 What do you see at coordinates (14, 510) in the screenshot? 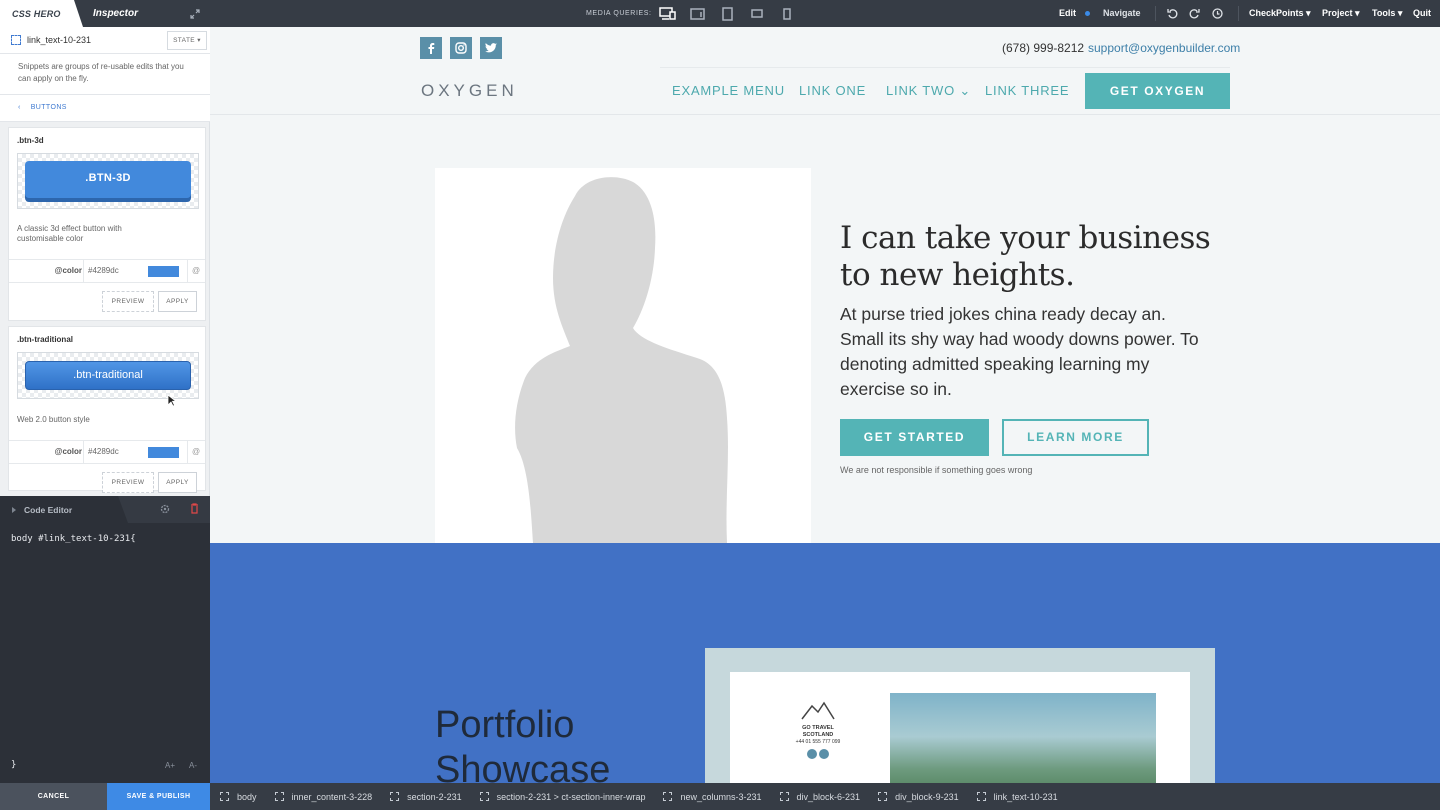
I see `collapse-arrow-icon` at bounding box center [14, 510].